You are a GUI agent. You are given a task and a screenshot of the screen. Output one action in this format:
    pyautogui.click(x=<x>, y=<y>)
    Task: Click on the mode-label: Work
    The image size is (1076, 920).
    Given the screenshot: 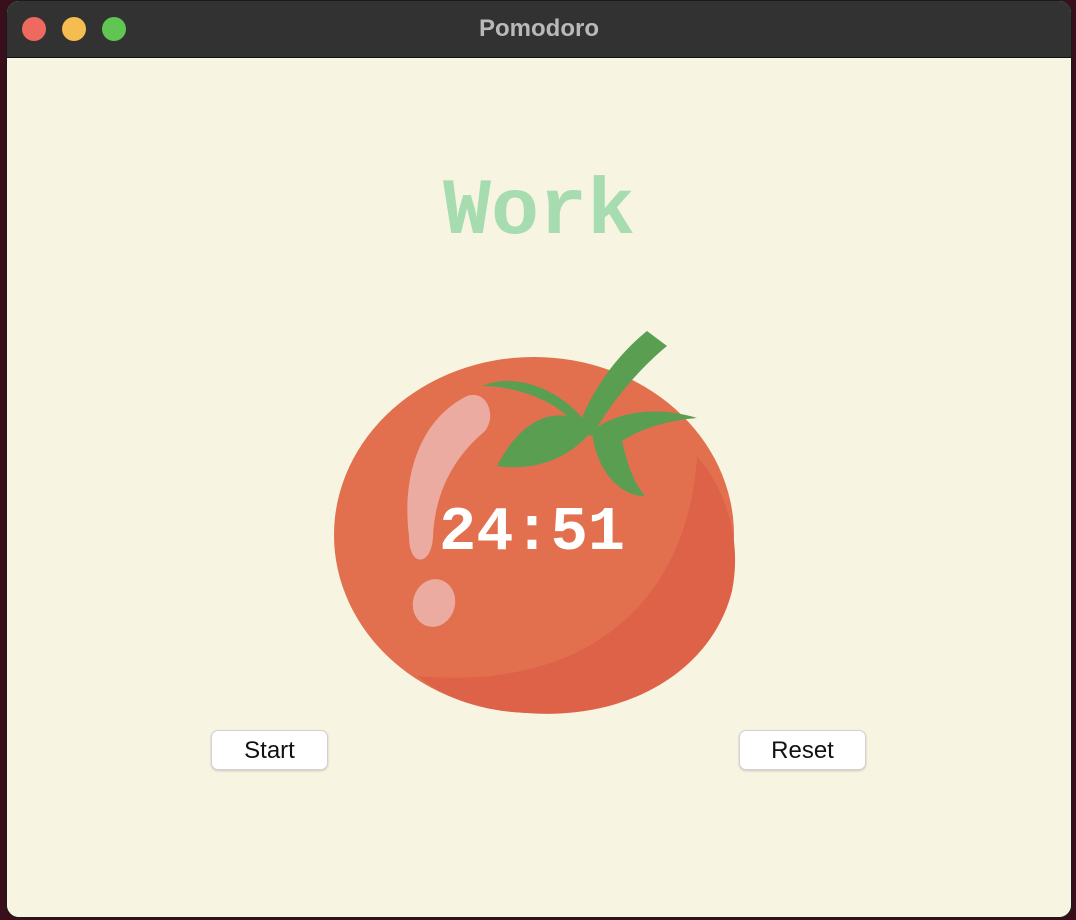 What is the action you would take?
    pyautogui.click(x=539, y=212)
    